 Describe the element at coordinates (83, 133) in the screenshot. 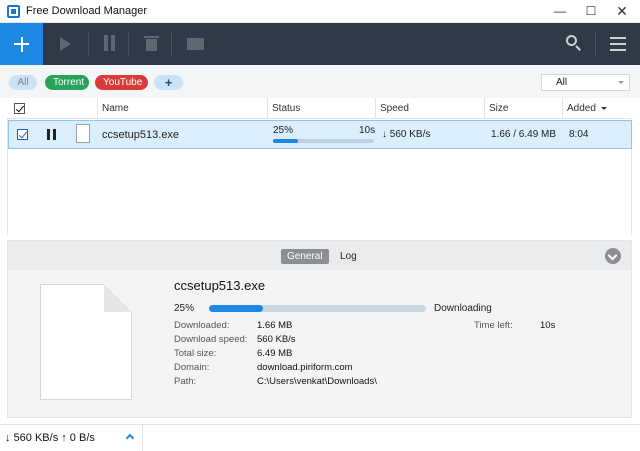

I see `file-icon` at that location.